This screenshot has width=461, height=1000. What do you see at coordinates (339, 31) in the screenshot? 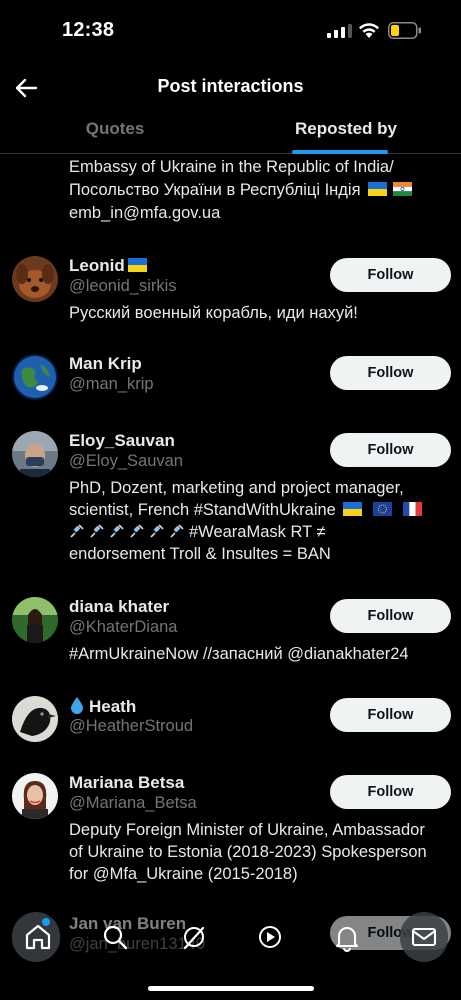
I see `signal-icon` at bounding box center [339, 31].